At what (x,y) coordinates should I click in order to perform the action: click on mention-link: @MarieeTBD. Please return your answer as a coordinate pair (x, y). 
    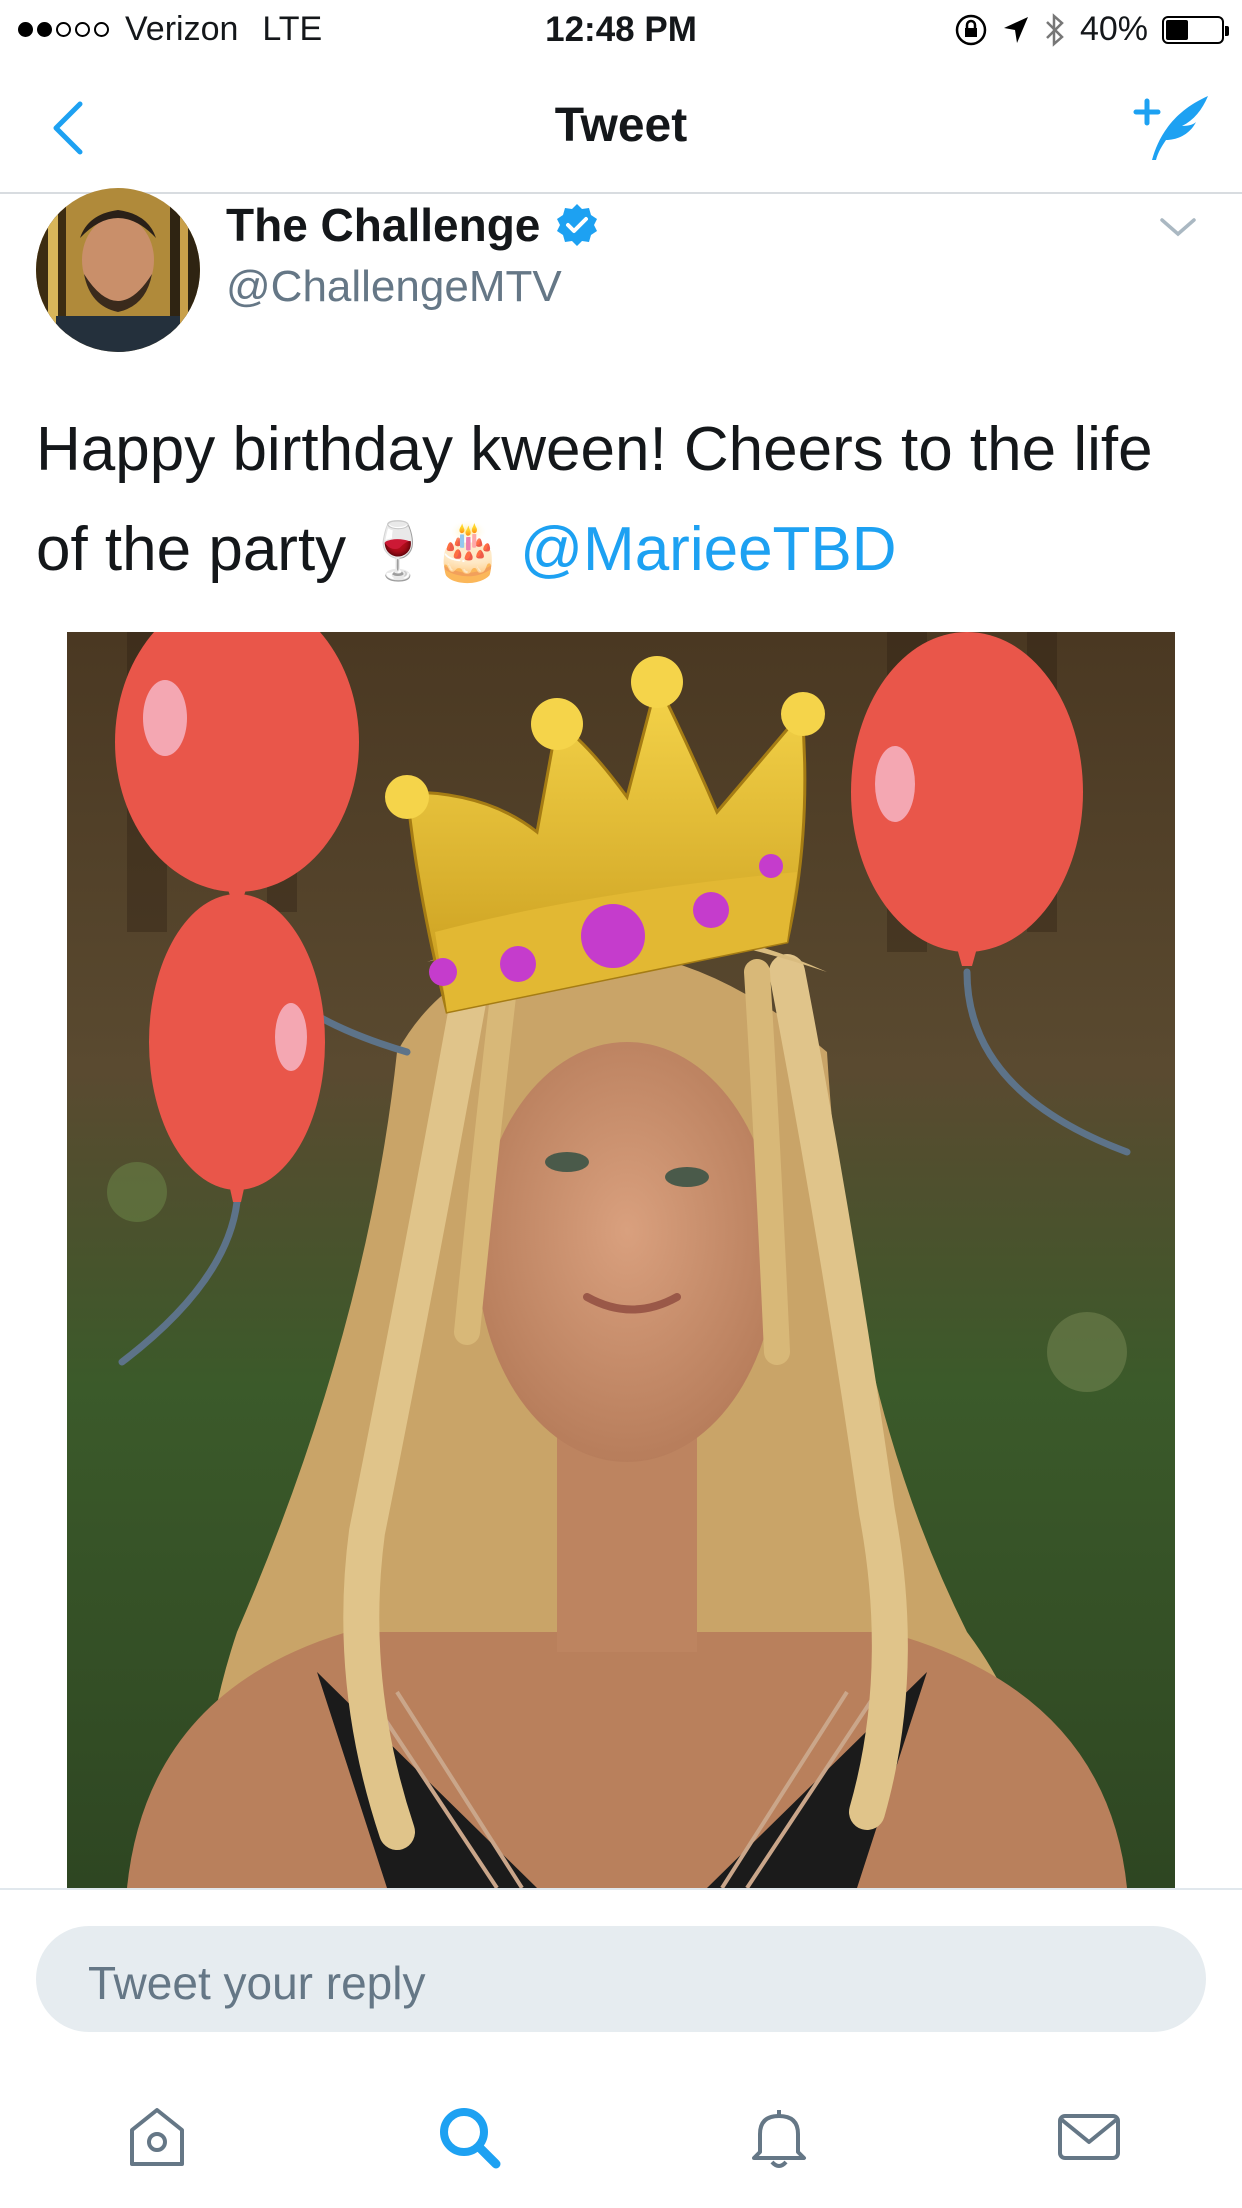
    Looking at the image, I should click on (708, 549).